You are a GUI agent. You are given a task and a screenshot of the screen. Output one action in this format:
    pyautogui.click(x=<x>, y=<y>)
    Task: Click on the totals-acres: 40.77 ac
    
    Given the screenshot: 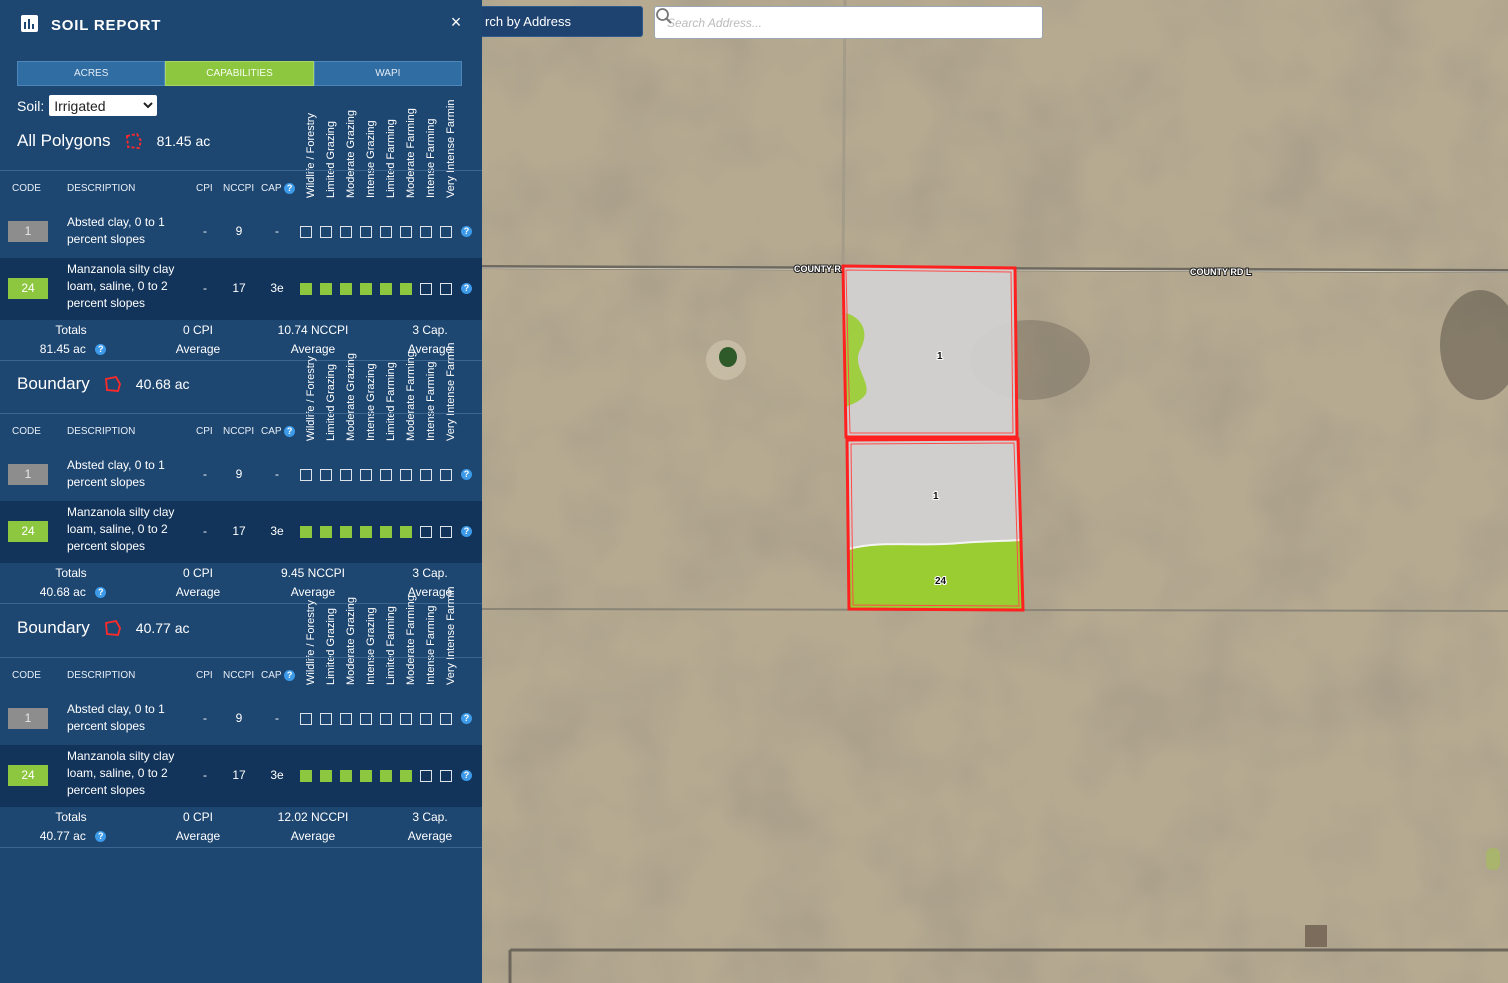 What is the action you would take?
    pyautogui.click(x=62, y=836)
    